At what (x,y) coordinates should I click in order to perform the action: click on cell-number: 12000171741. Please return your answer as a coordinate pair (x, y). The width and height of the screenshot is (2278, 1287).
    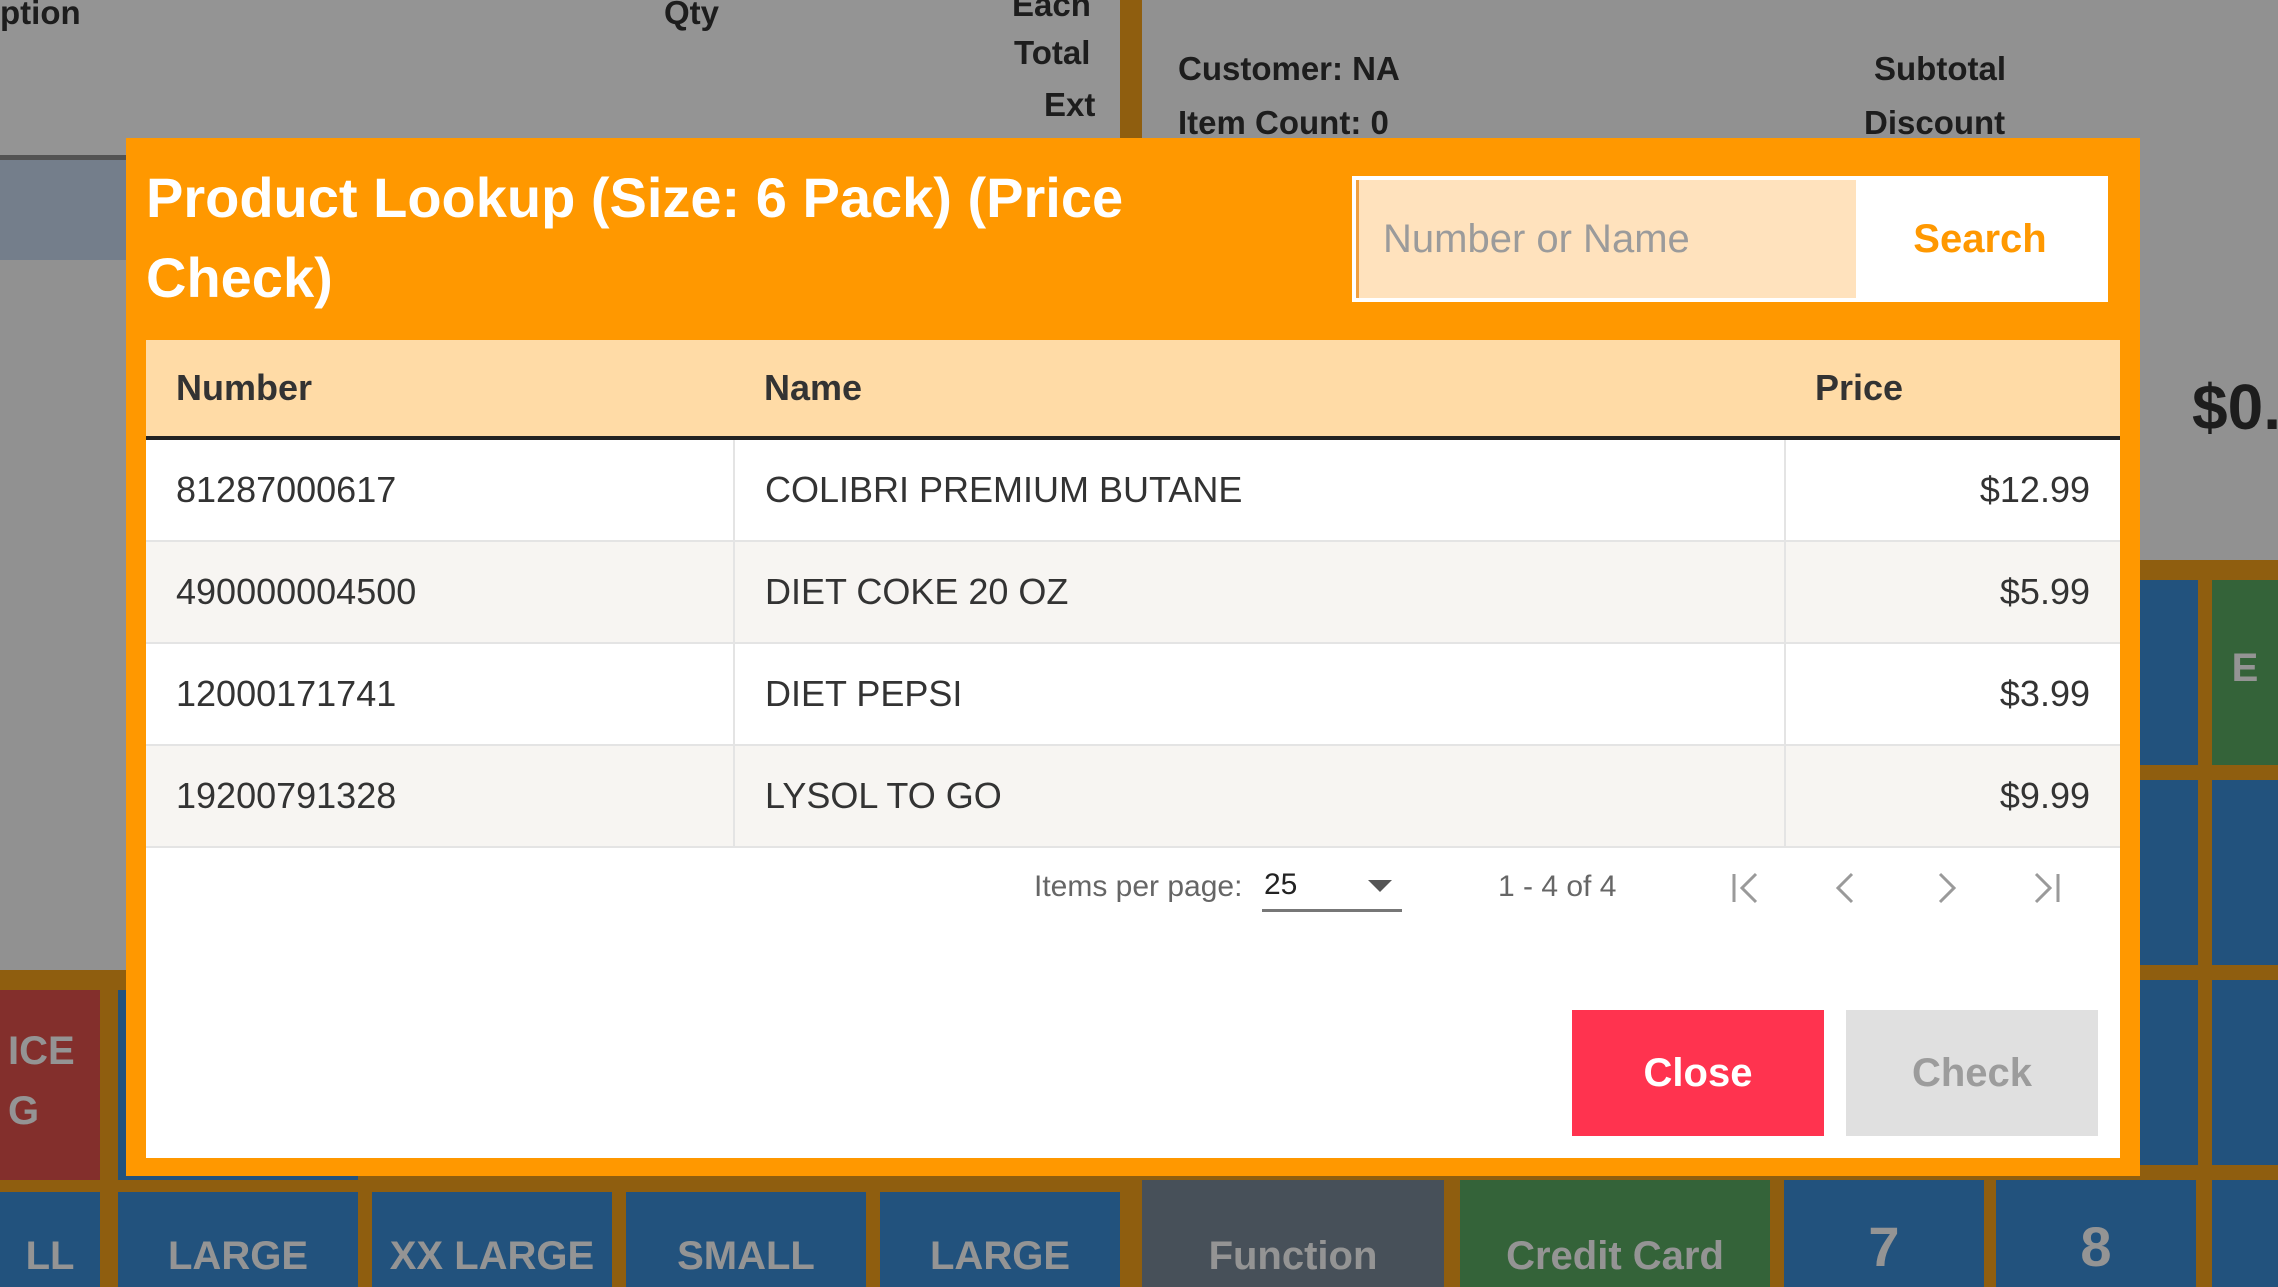
    Looking at the image, I should click on (440, 694).